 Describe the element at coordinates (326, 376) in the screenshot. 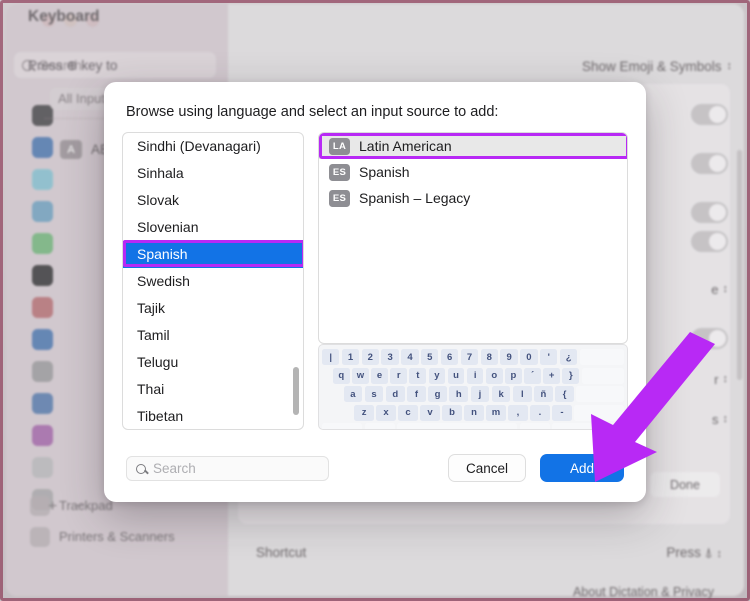

I see `keyboard-row-indent` at that location.